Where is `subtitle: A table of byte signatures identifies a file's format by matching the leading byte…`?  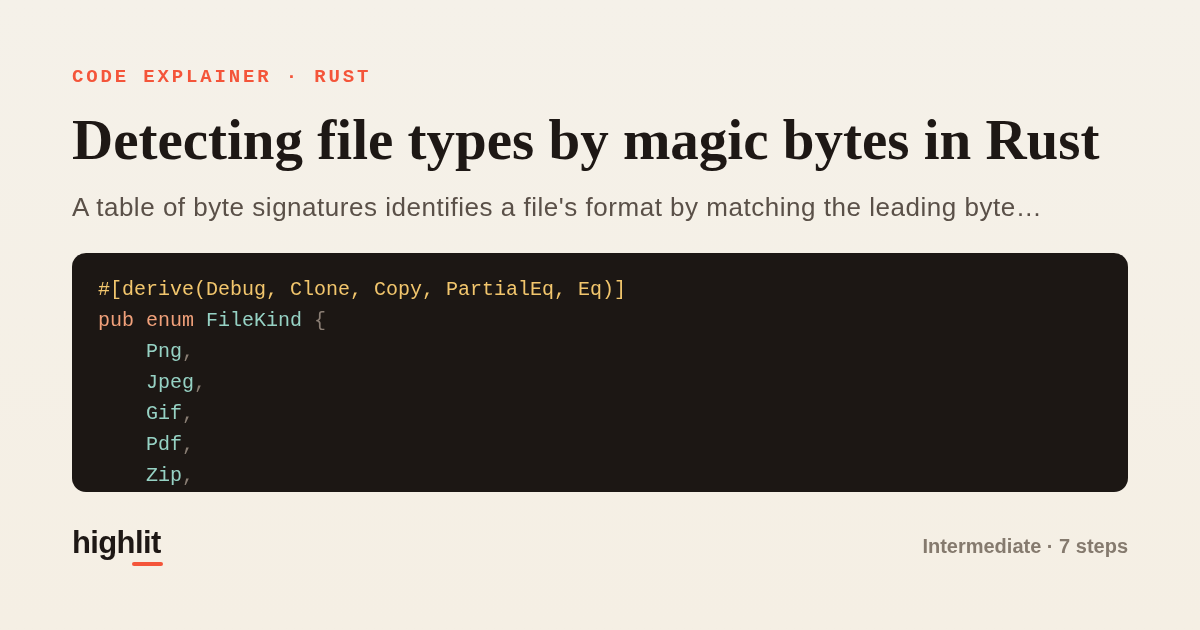 subtitle: A table of byte signatures identifies a file's format by matching the leading byte… is located at coordinates (557, 207).